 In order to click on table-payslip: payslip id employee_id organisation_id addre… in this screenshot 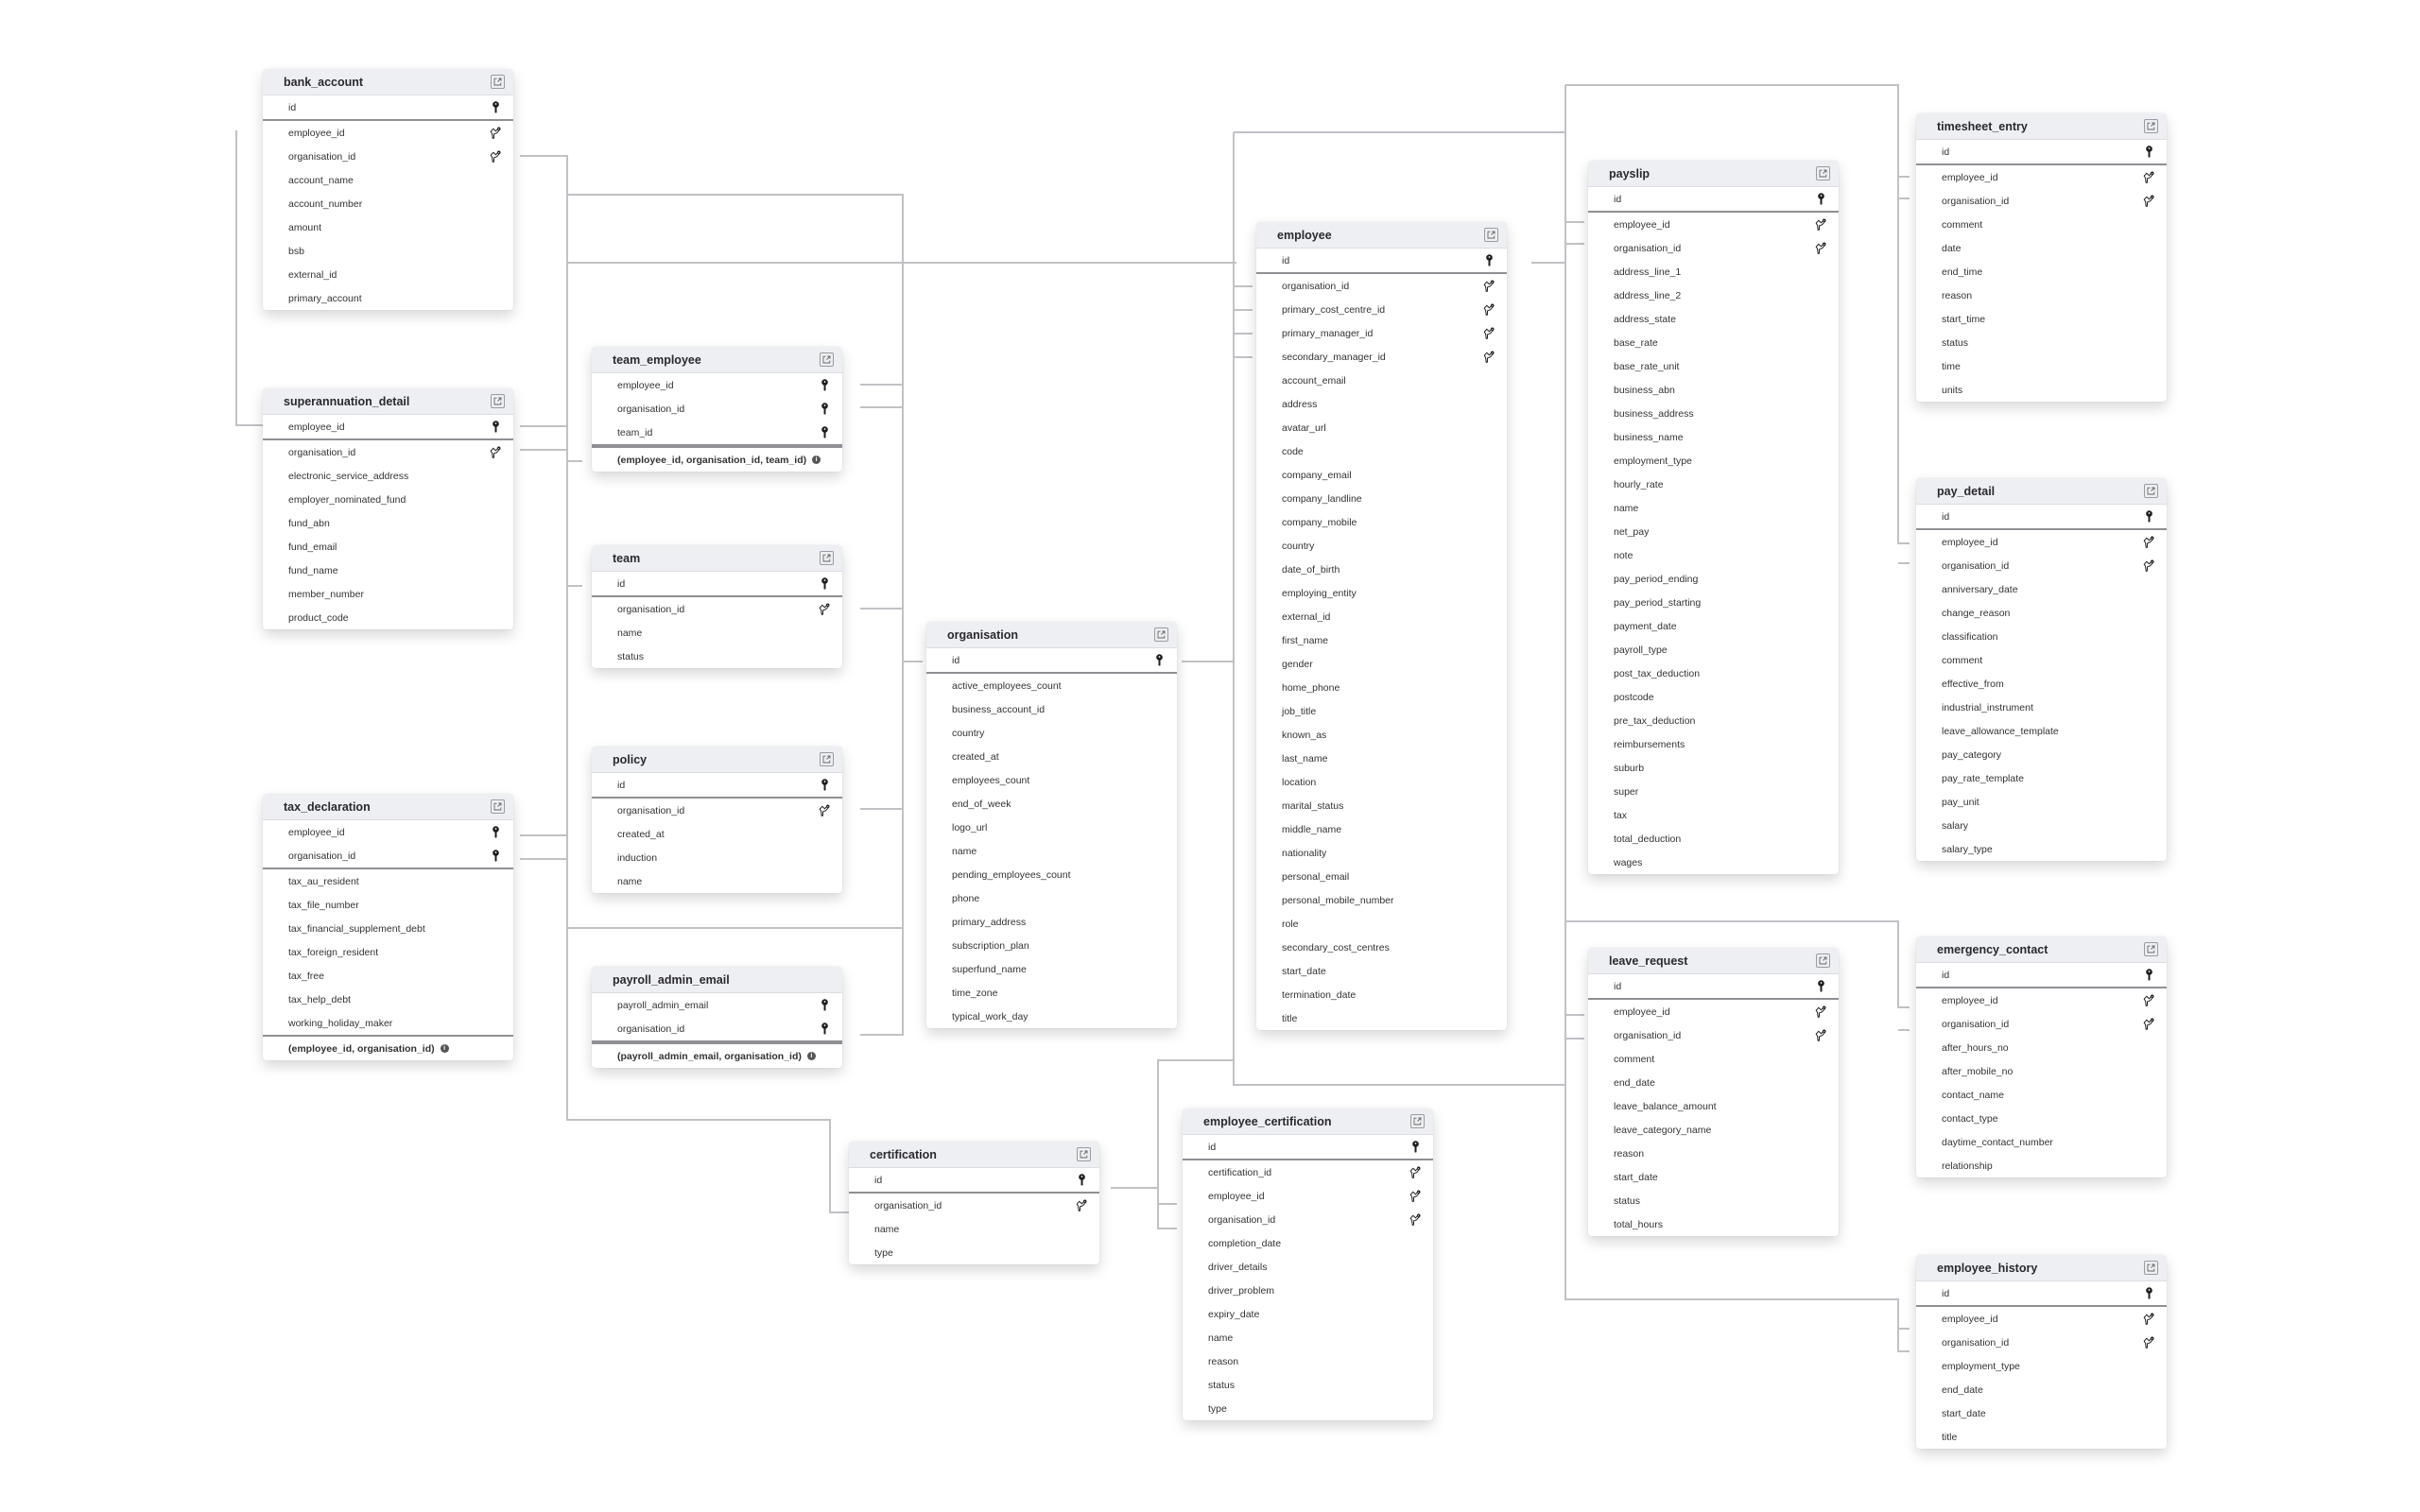, I will do `click(1713, 517)`.